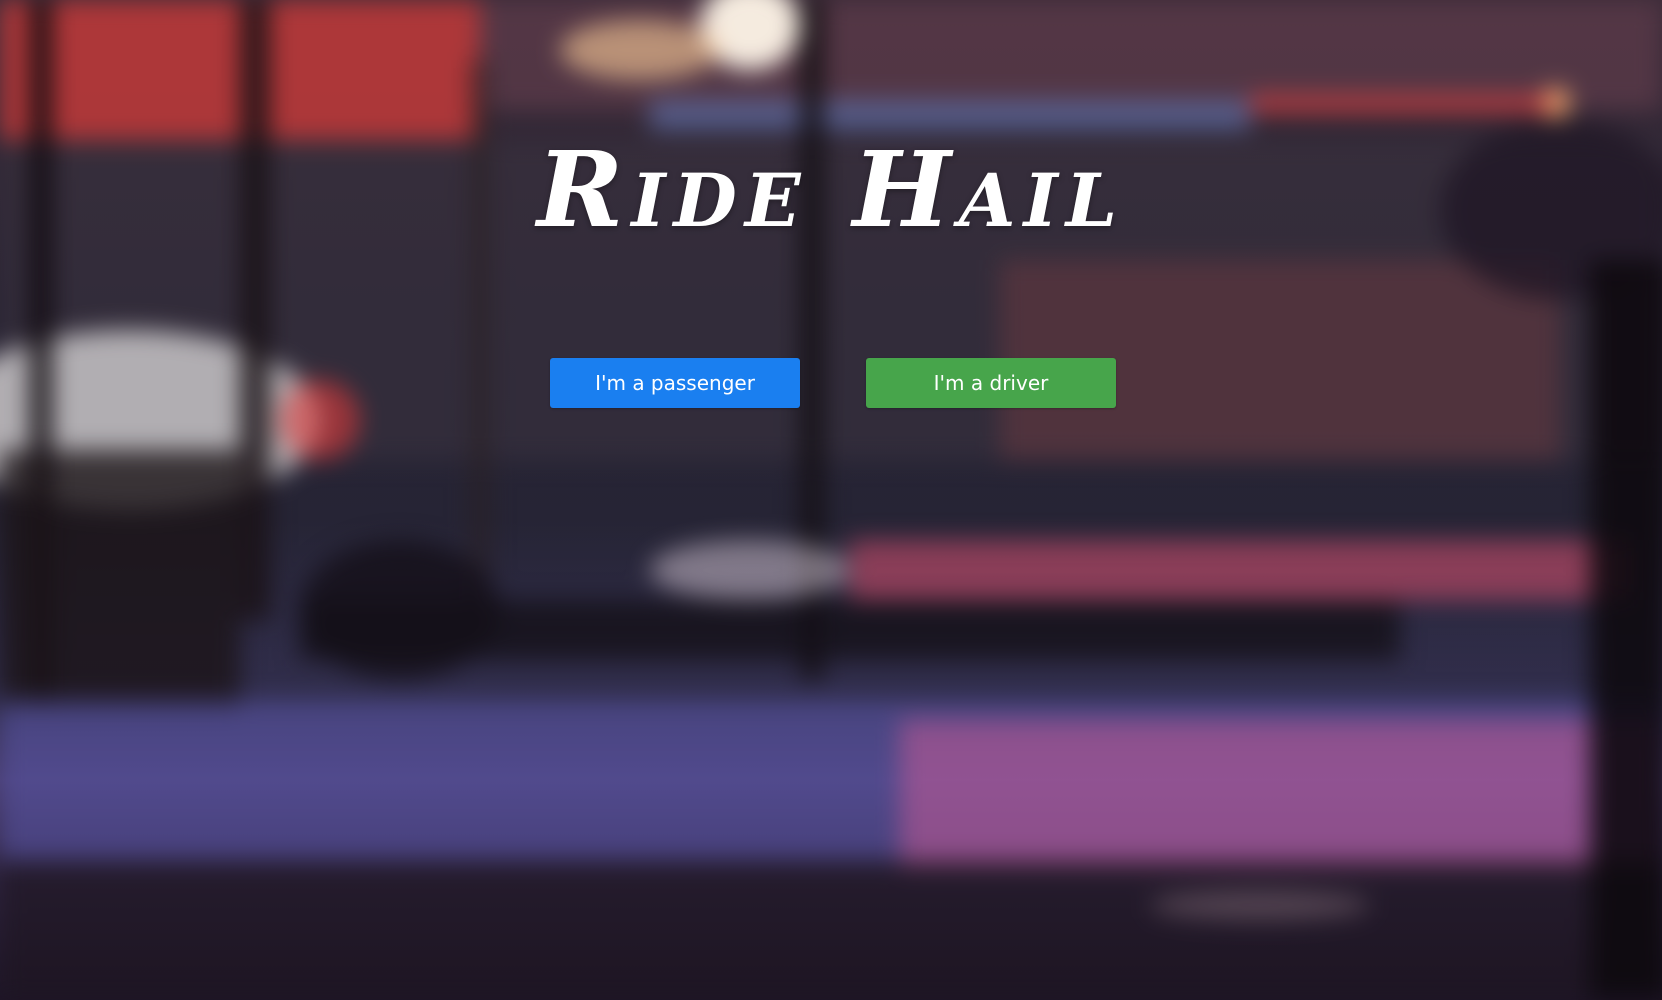 The image size is (1662, 1000). What do you see at coordinates (675, 383) in the screenshot?
I see `passenger-button: I'm a passenger` at bounding box center [675, 383].